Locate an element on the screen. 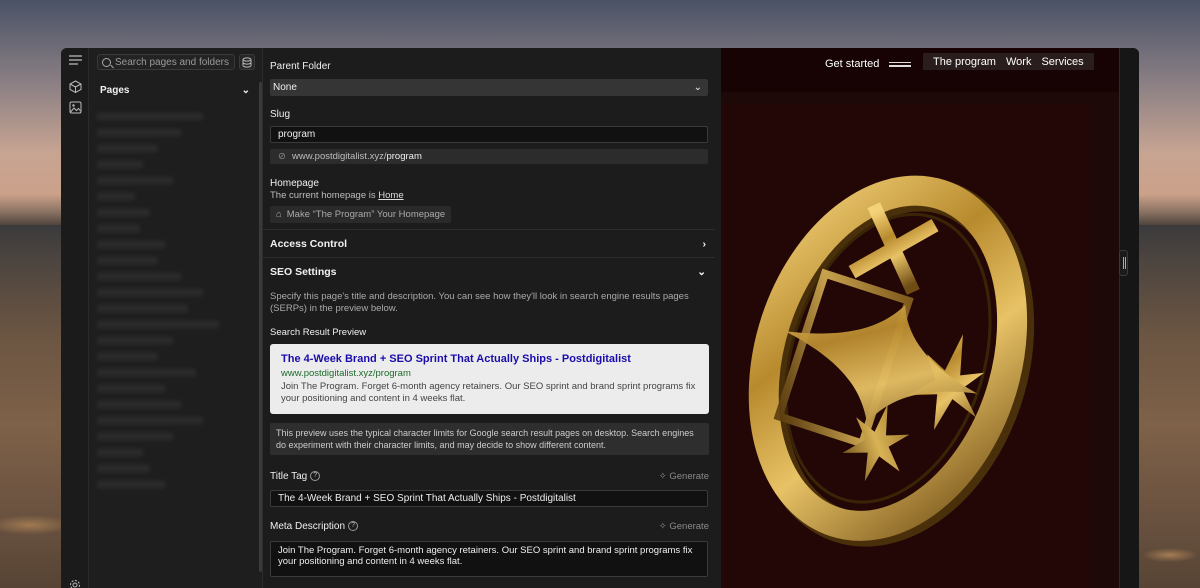 The image size is (1200, 588). nav-links: The program Work Services is located at coordinates (1008, 61).